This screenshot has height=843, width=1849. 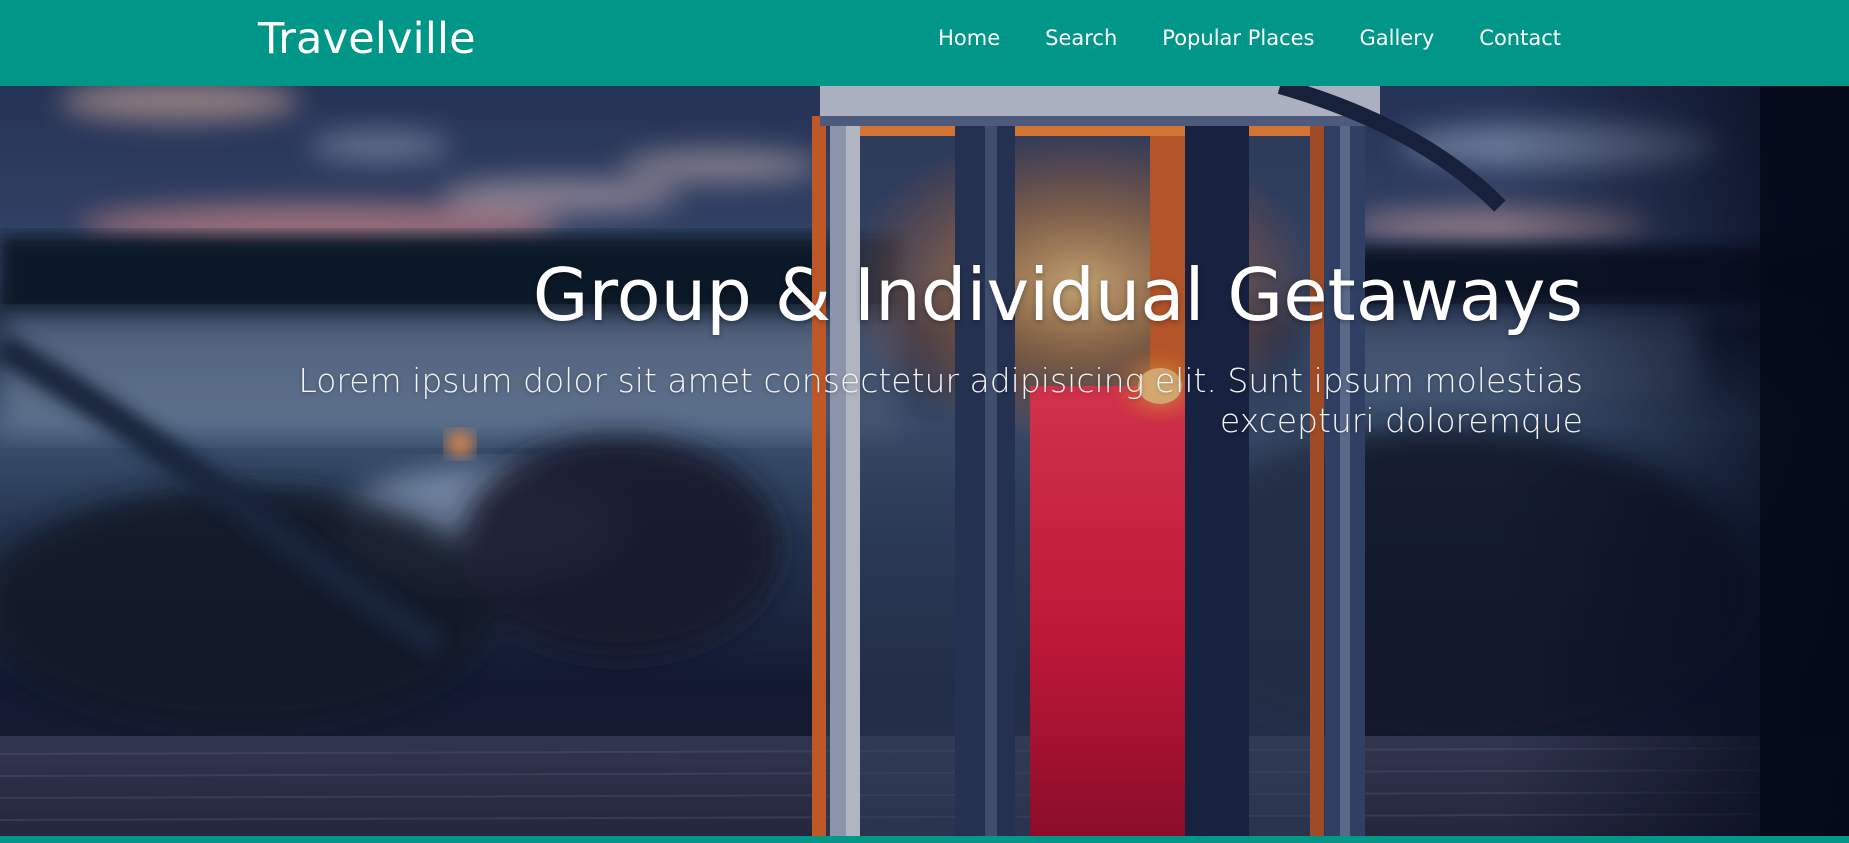 I want to click on nav-link-home: Home, so click(x=969, y=38).